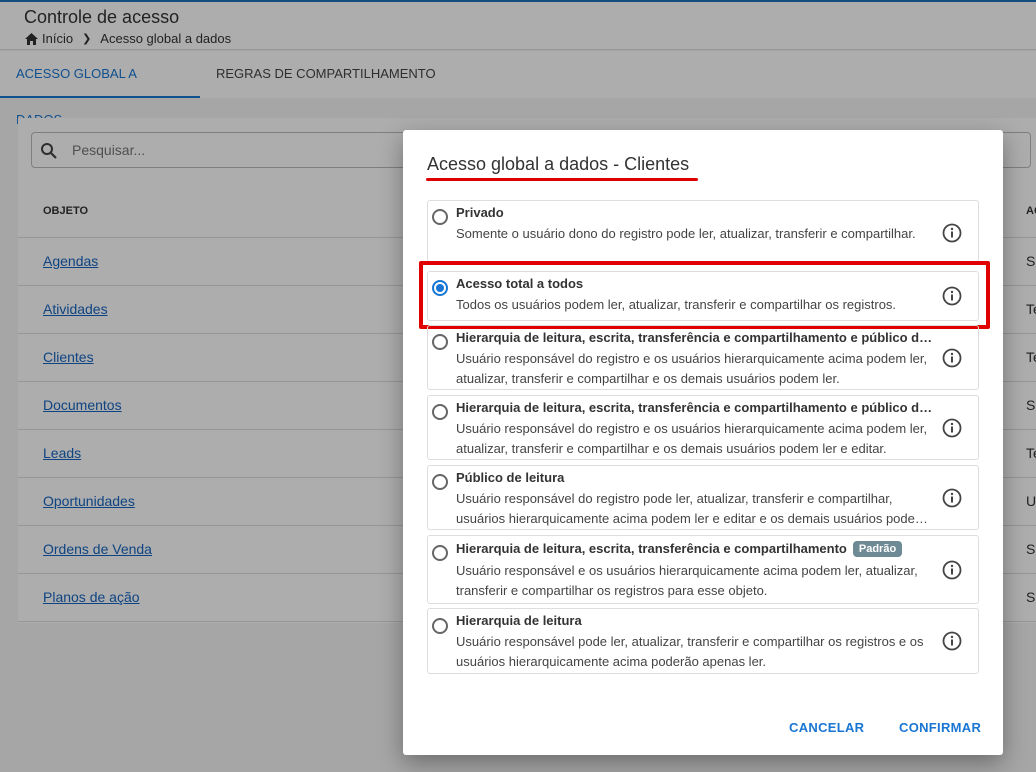 The height and width of the screenshot is (772, 1036). What do you see at coordinates (877, 549) in the screenshot?
I see `default-badge: Padrão` at bounding box center [877, 549].